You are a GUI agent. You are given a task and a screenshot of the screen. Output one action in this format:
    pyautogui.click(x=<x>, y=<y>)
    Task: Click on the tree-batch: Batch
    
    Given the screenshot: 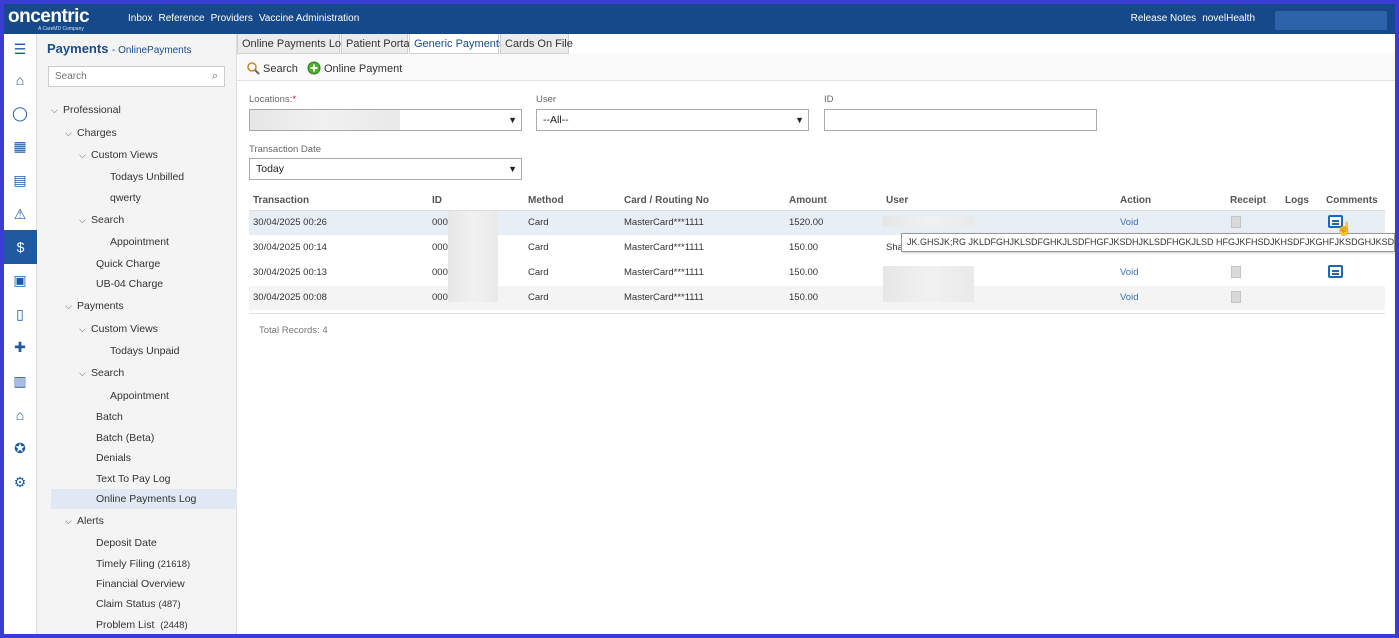 What is the action you would take?
    pyautogui.click(x=109, y=417)
    